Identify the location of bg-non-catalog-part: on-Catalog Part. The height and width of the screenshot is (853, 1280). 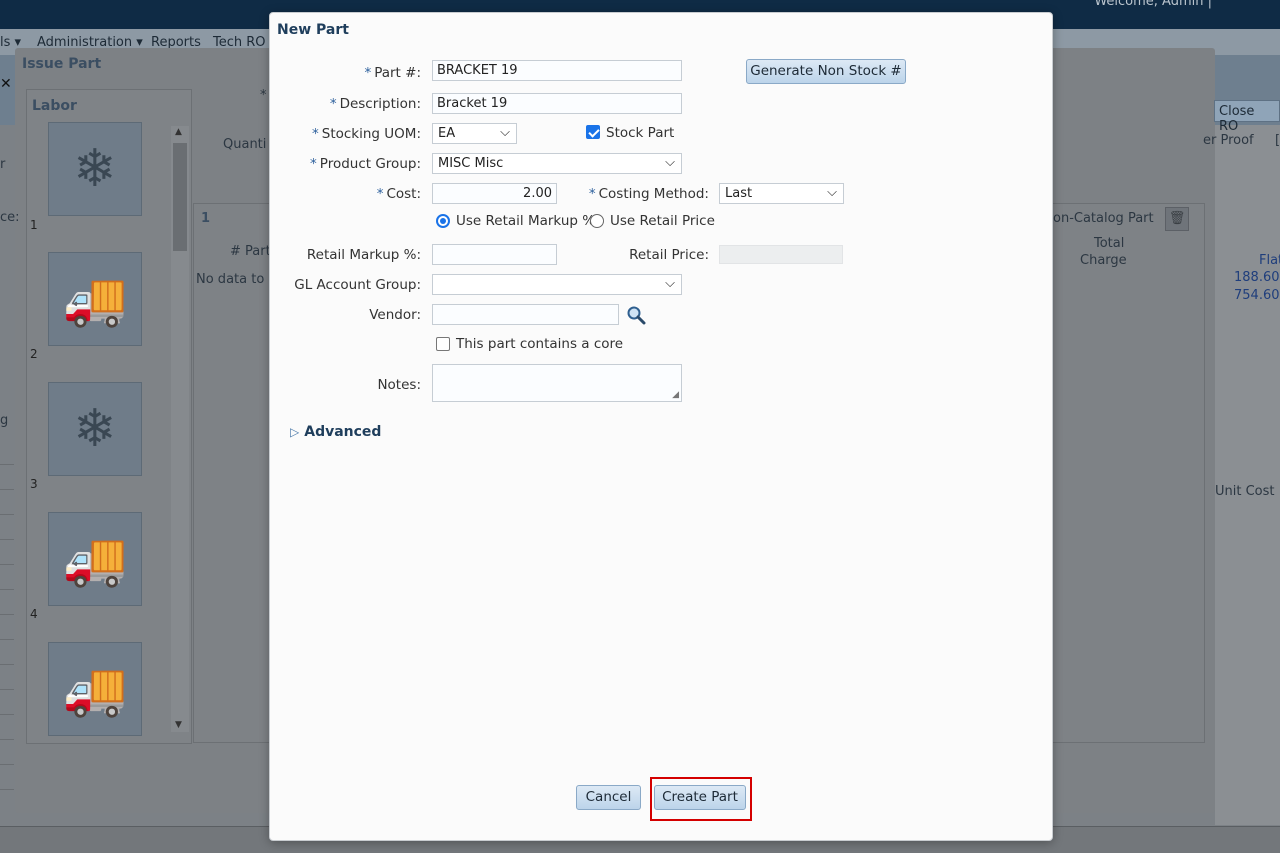
(1103, 218).